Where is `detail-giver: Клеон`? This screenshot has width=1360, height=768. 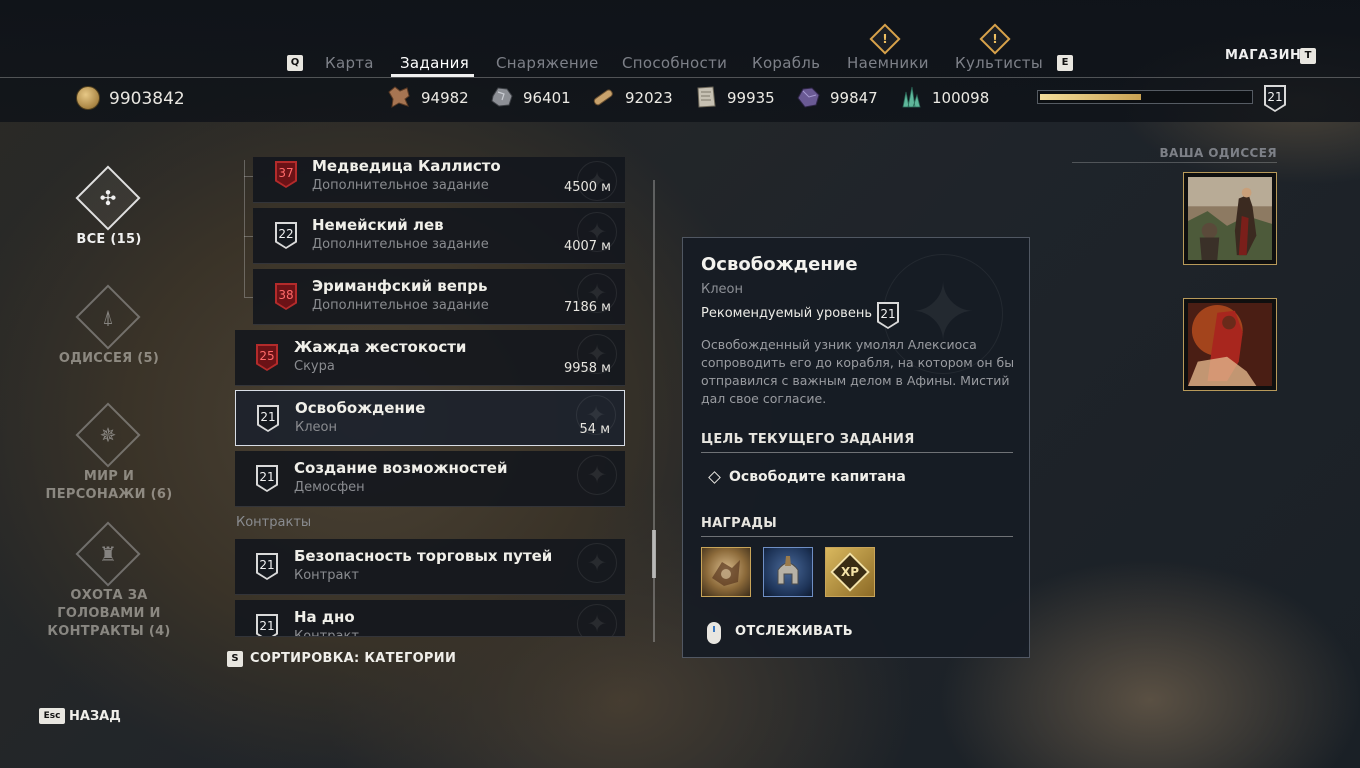 detail-giver: Клеон is located at coordinates (722, 289).